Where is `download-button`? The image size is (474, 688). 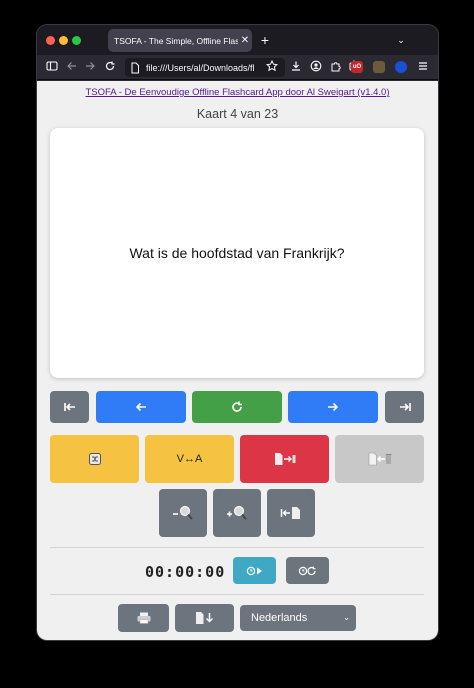
download-button is located at coordinates (204, 618).